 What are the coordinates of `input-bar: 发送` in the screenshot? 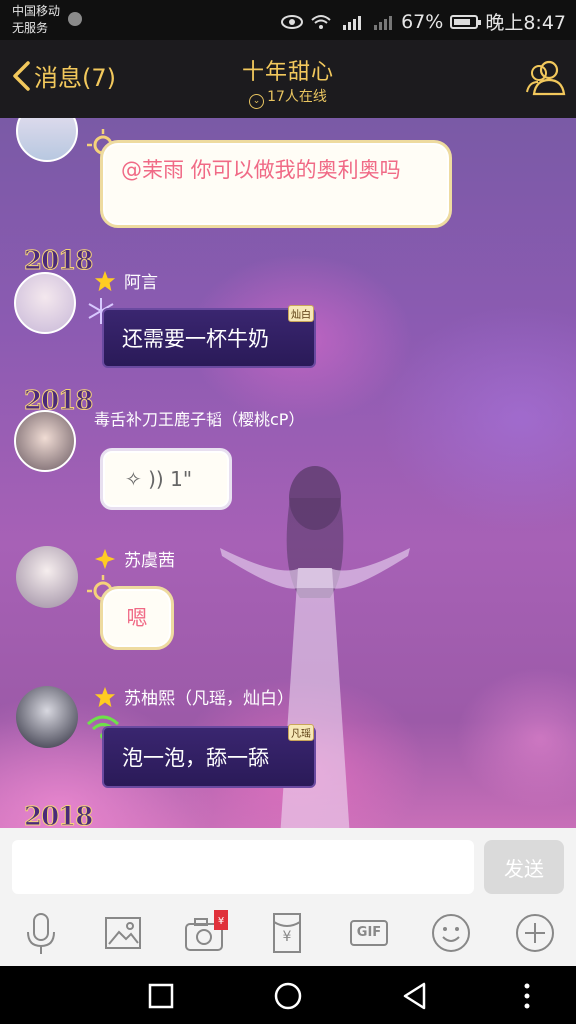 It's located at (288, 864).